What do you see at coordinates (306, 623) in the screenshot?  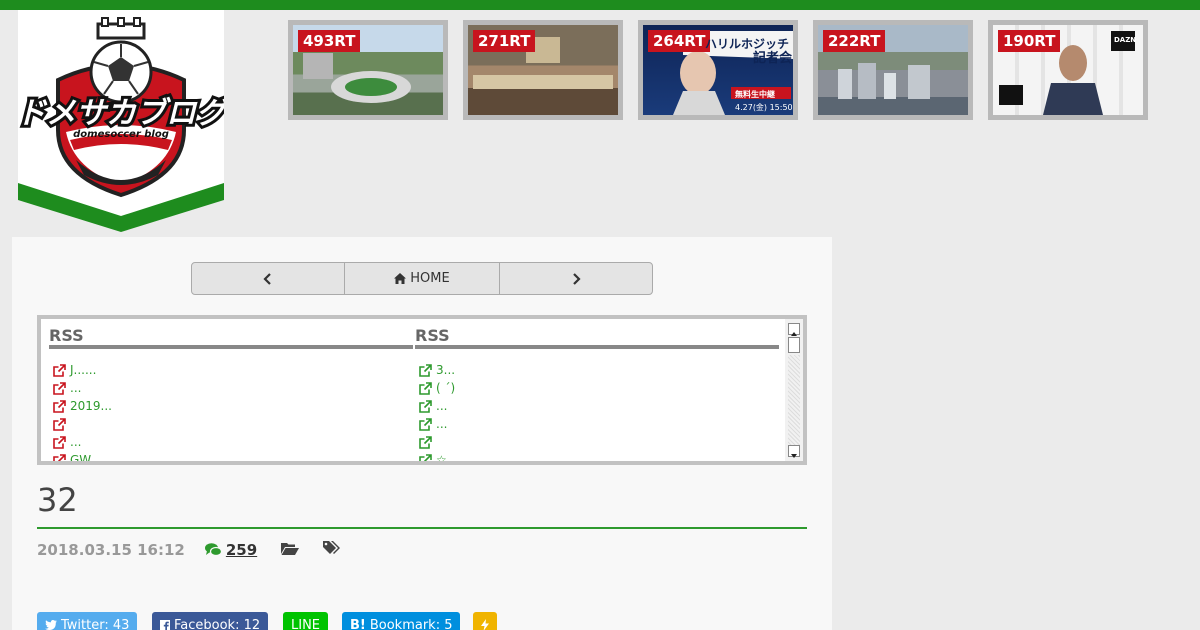 I see `line-share-label: LINE` at bounding box center [306, 623].